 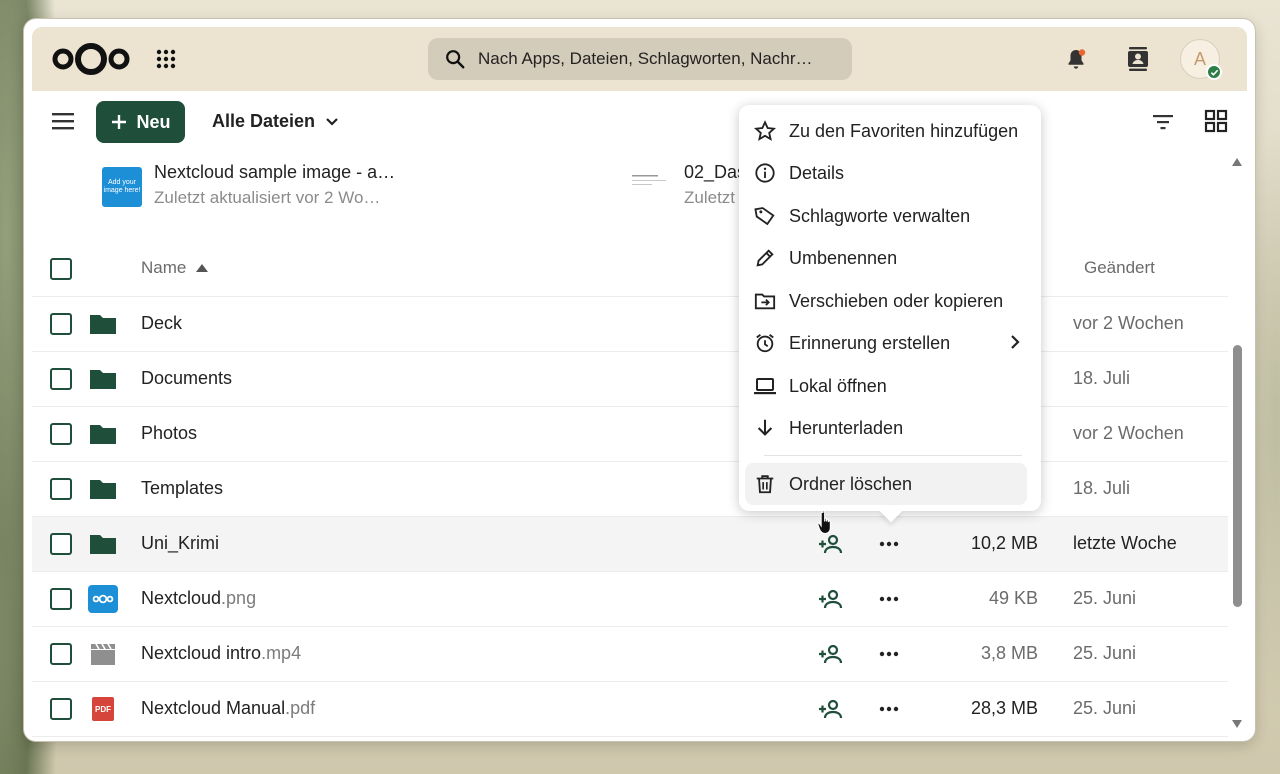 I want to click on menu-item-details: Details, so click(x=886, y=173).